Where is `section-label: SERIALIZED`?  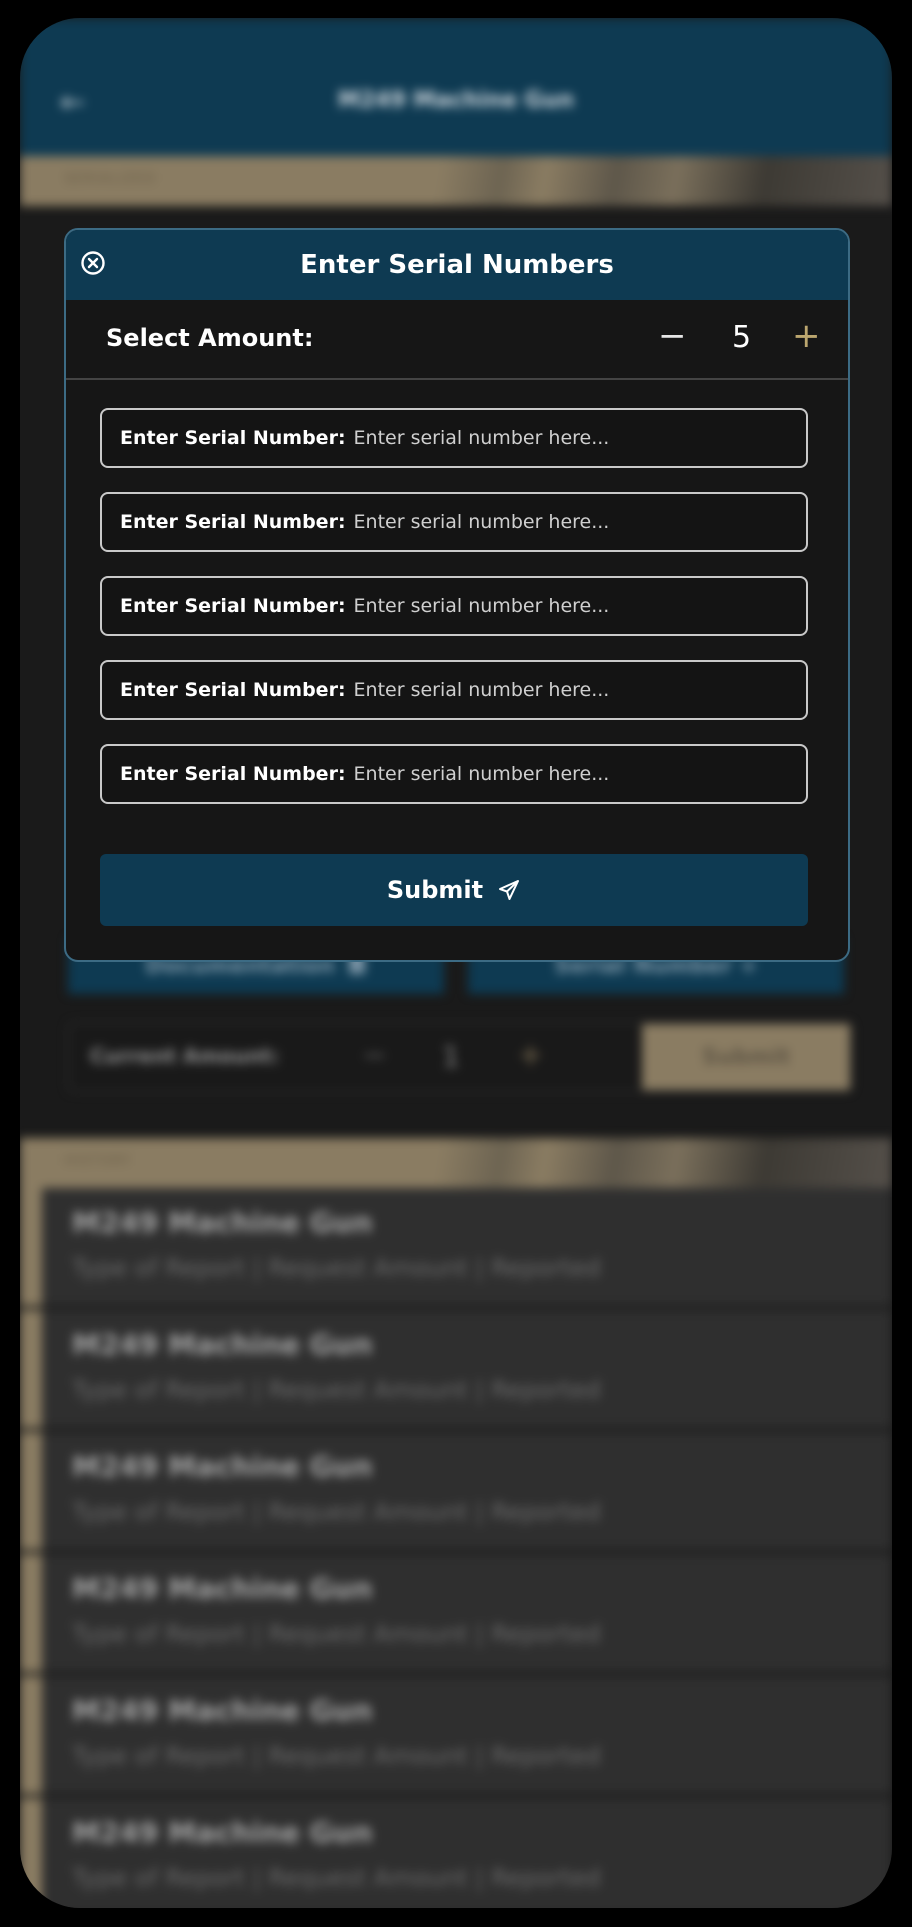
section-label: SERIALIZED is located at coordinates (110, 179).